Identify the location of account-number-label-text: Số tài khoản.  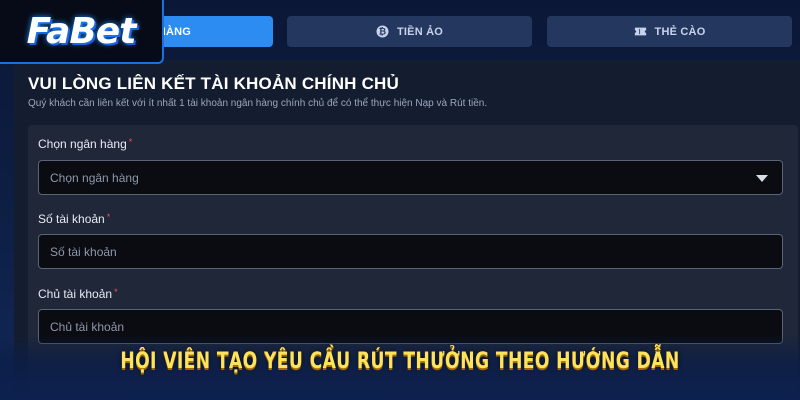
(71, 219).